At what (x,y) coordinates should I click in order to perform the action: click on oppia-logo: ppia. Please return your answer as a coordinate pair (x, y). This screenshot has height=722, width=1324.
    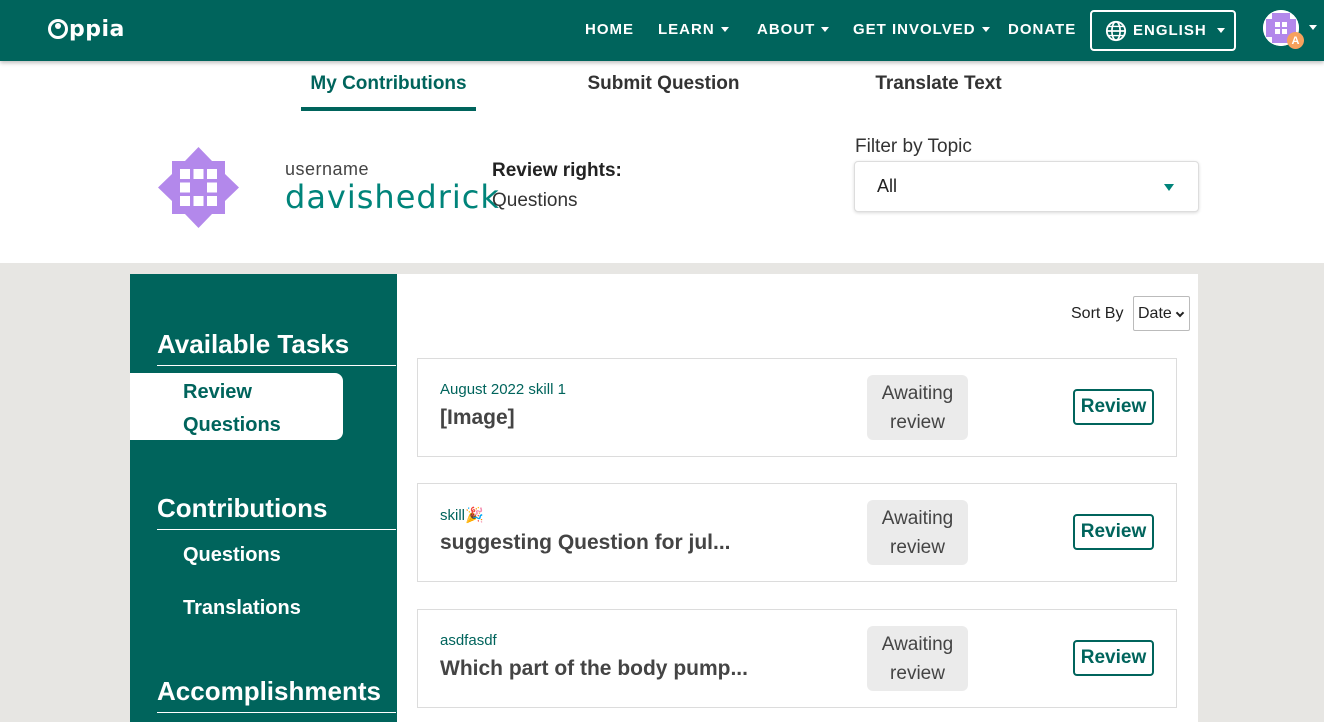
    Looking at the image, I should click on (86, 29).